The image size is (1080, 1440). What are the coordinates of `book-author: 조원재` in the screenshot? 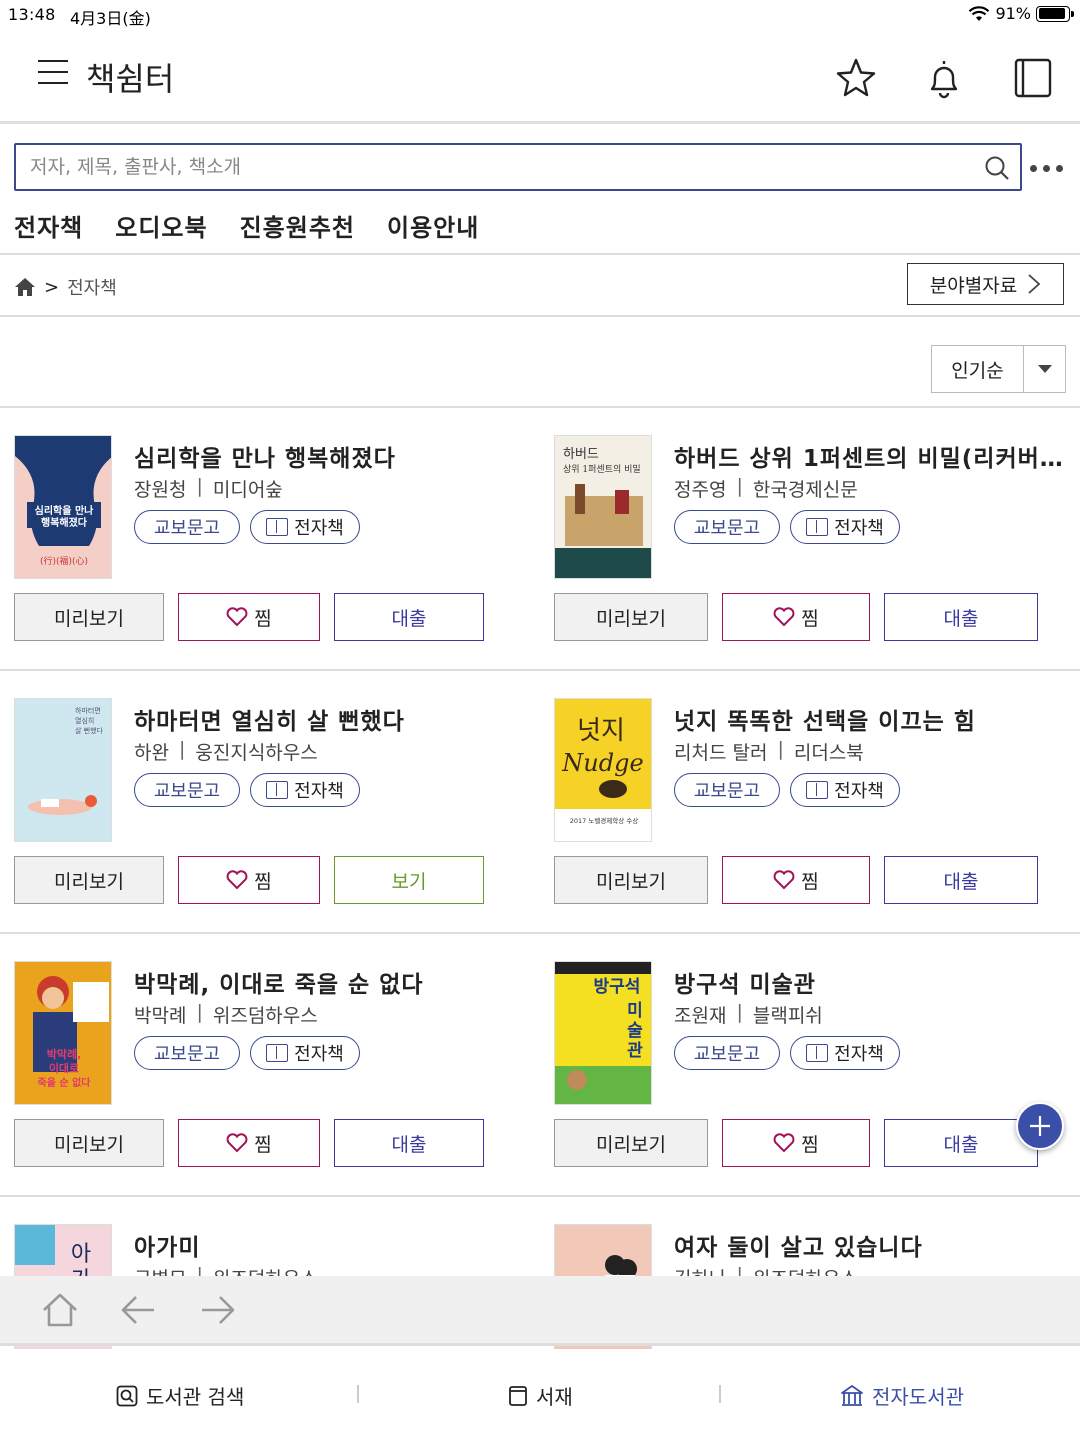 It's located at (700, 1016).